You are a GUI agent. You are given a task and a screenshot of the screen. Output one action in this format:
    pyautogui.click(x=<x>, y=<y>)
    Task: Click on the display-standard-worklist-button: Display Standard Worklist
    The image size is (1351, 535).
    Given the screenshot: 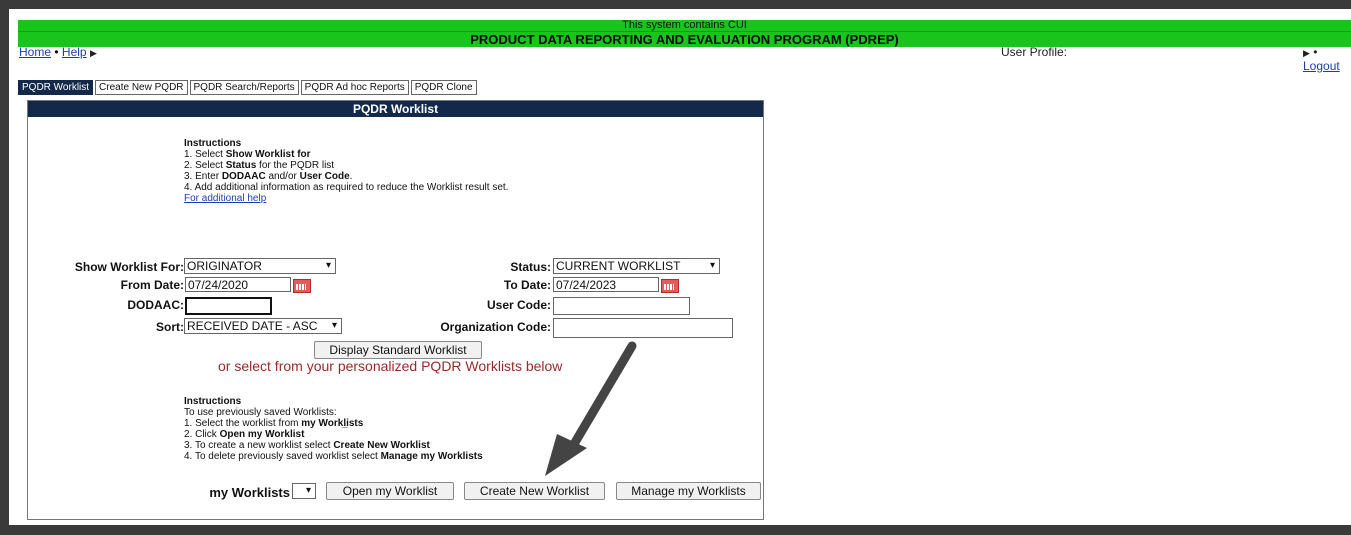 What is the action you would take?
    pyautogui.click(x=398, y=350)
    